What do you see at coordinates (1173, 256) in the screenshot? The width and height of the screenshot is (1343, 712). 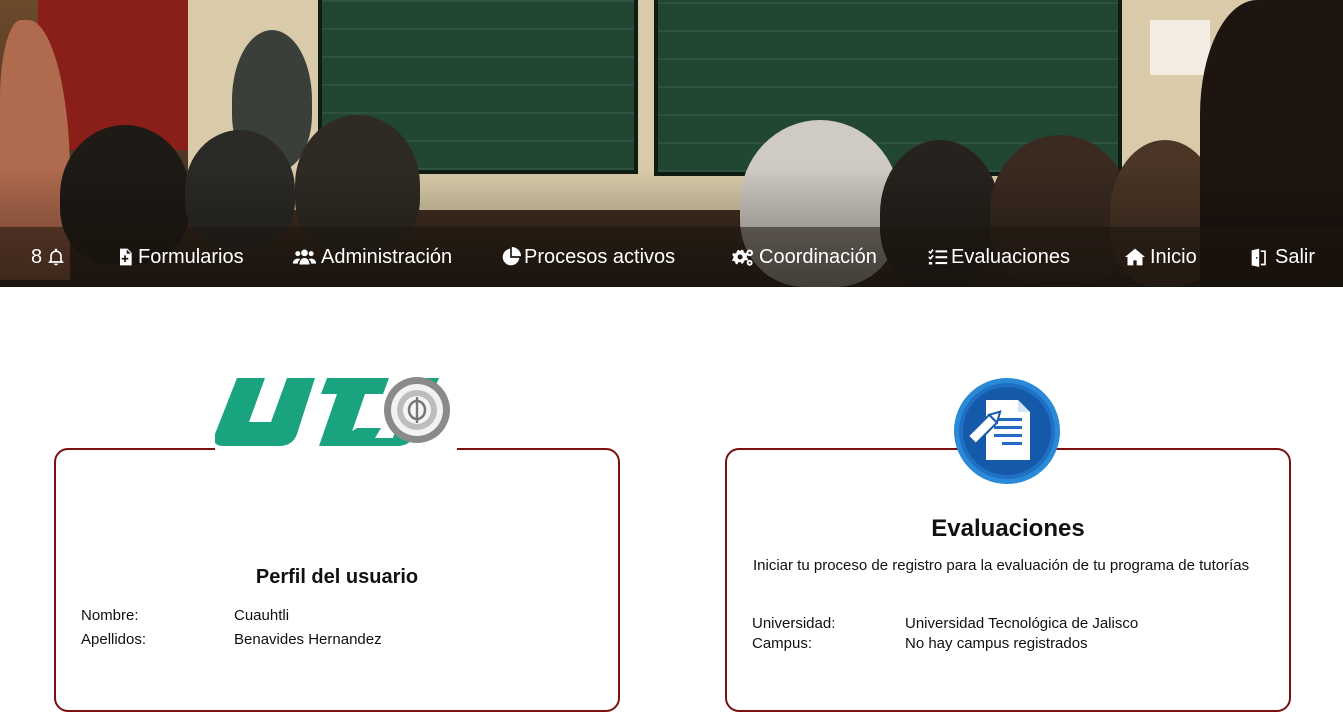 I see `nav-label: Inicio` at bounding box center [1173, 256].